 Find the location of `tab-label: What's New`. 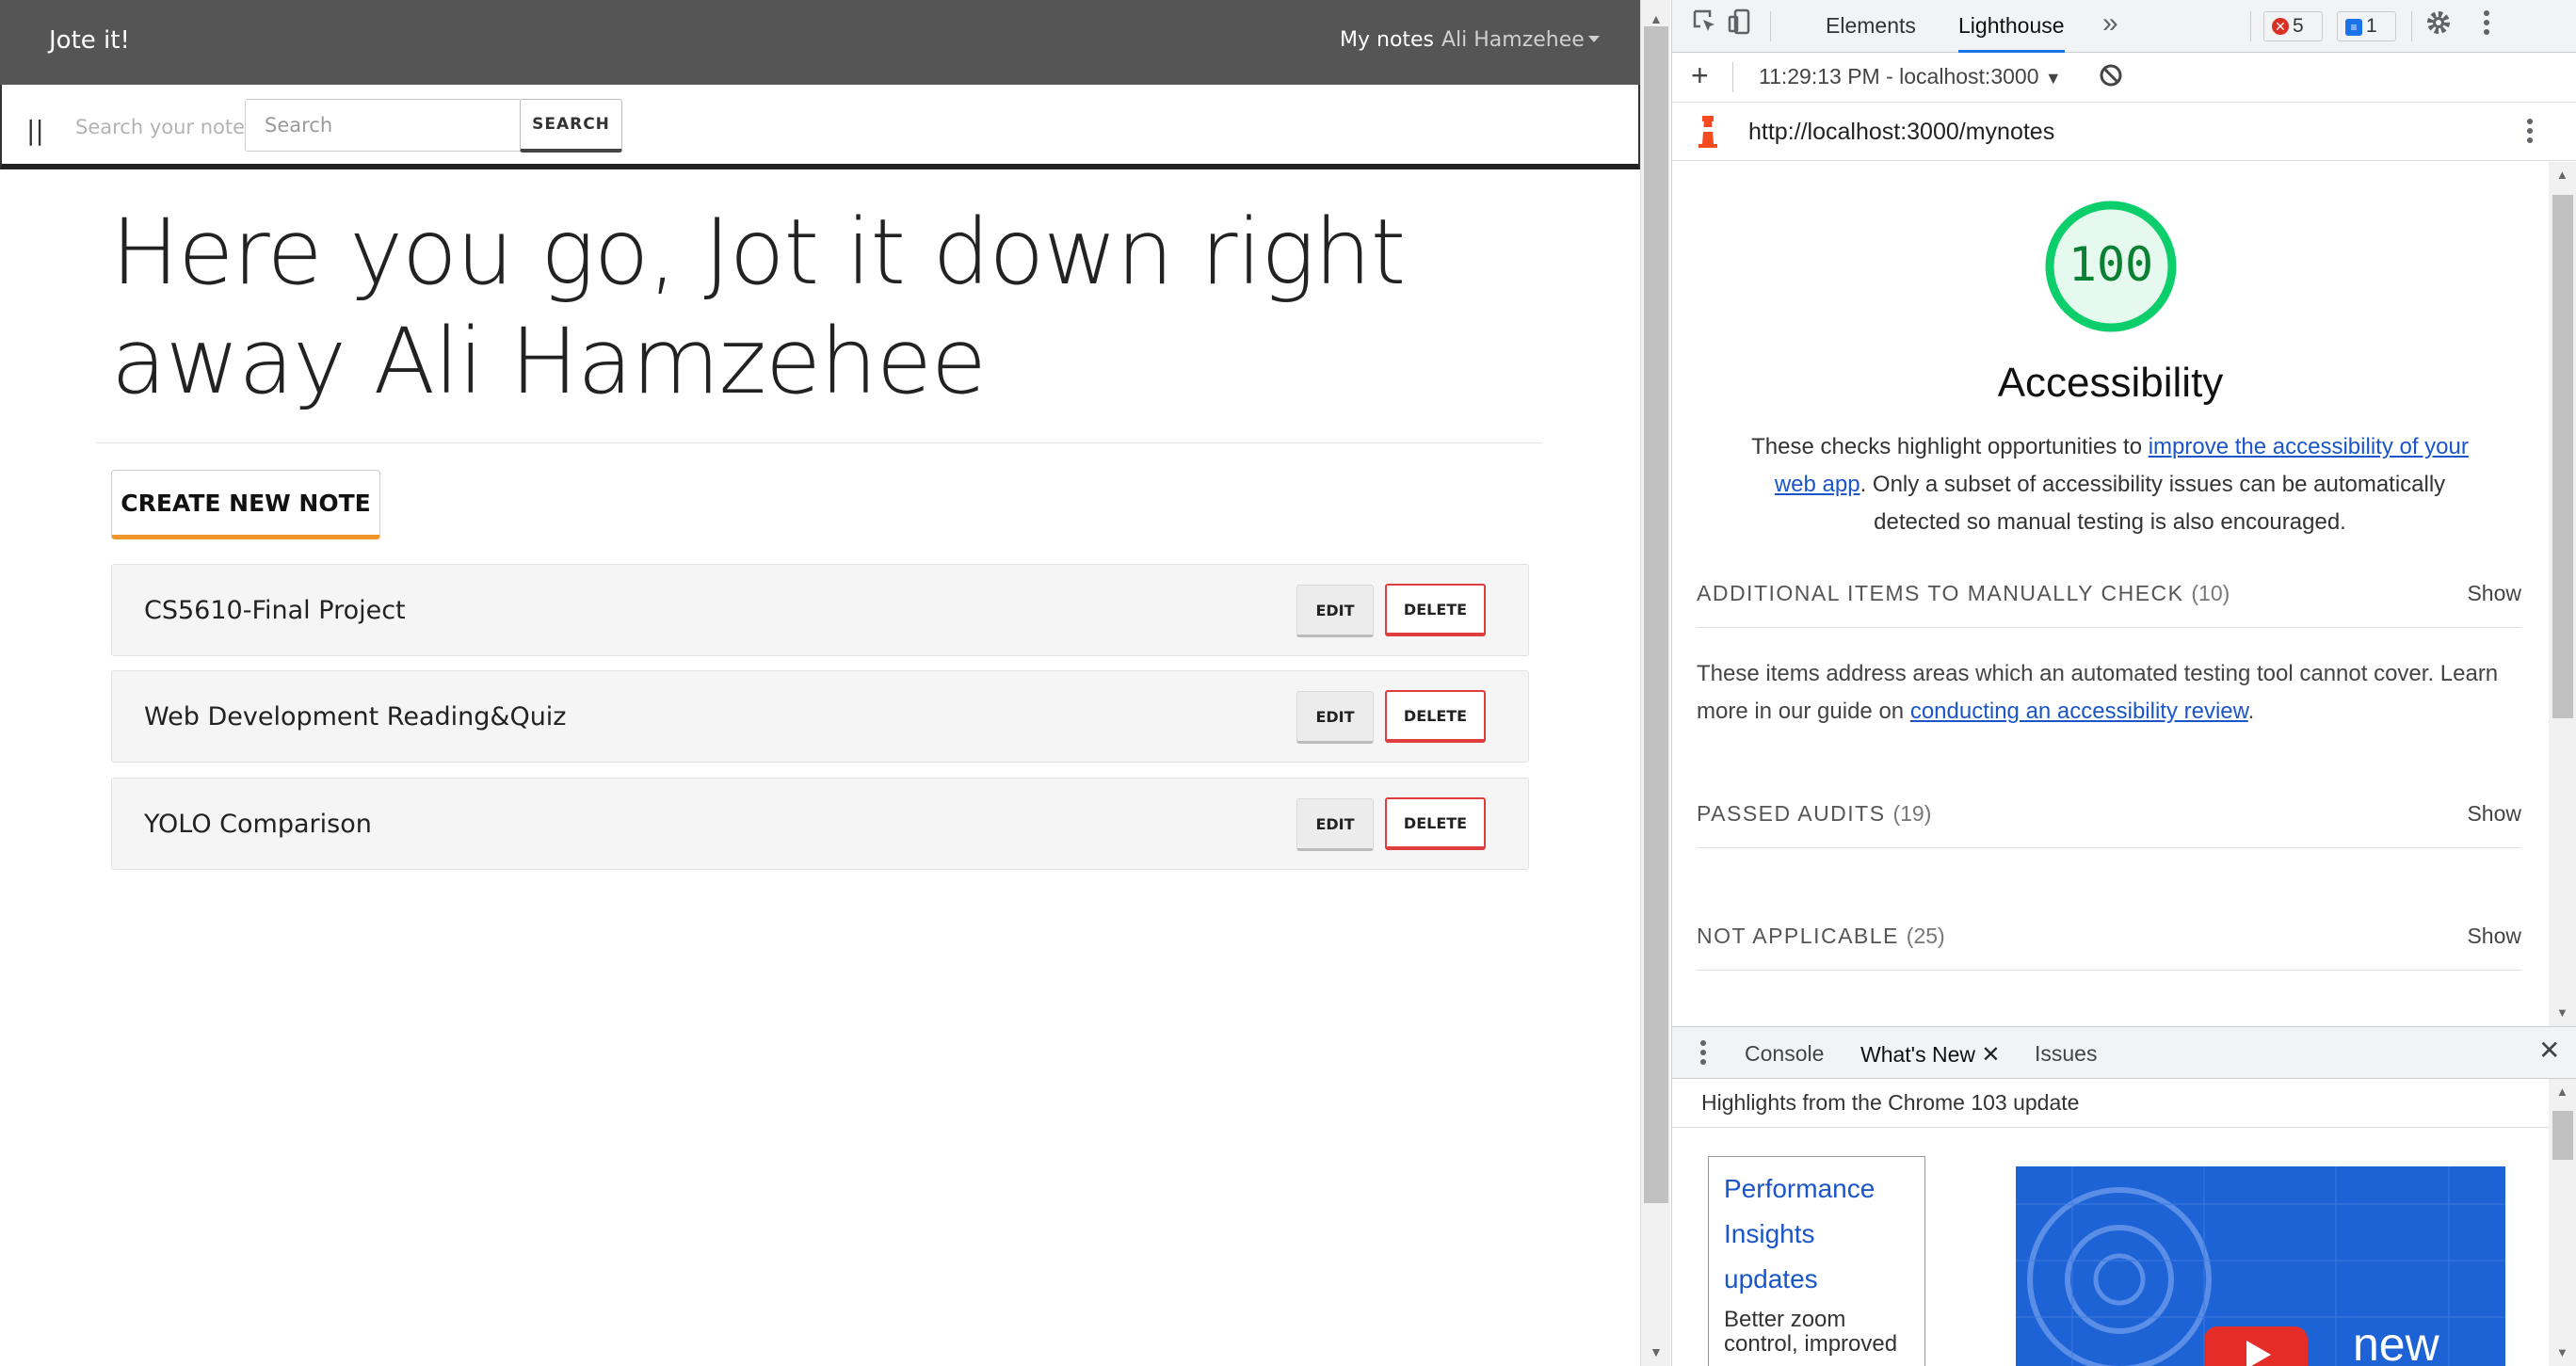

tab-label: What's New is located at coordinates (1917, 1054).